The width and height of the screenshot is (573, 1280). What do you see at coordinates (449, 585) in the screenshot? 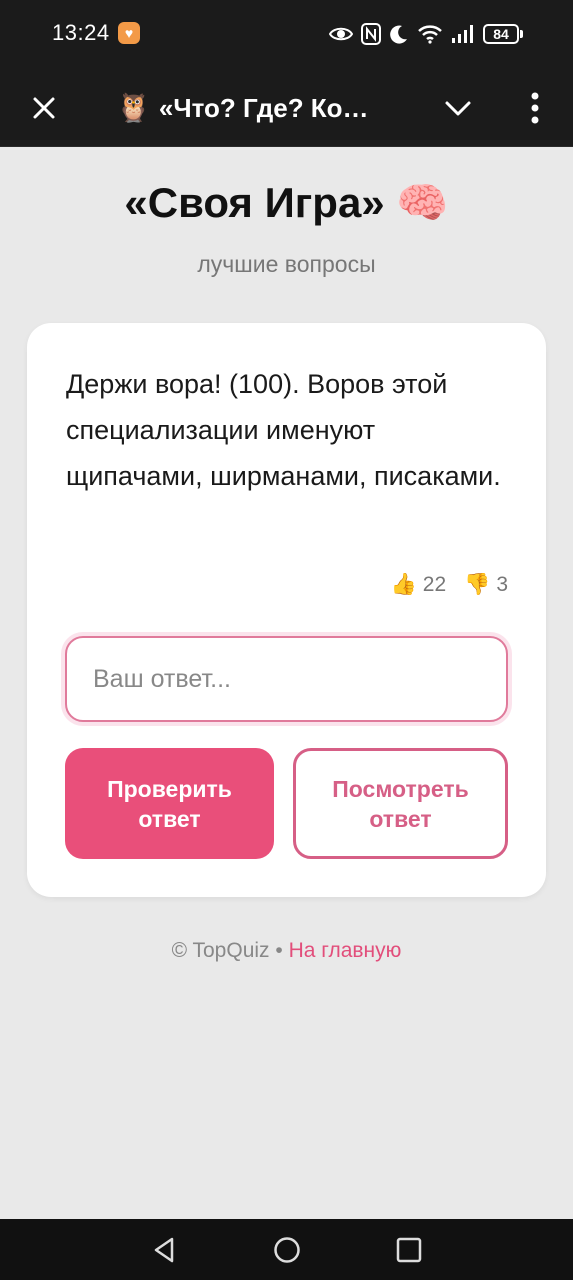
I see `votes: 👍 22 👎 3` at bounding box center [449, 585].